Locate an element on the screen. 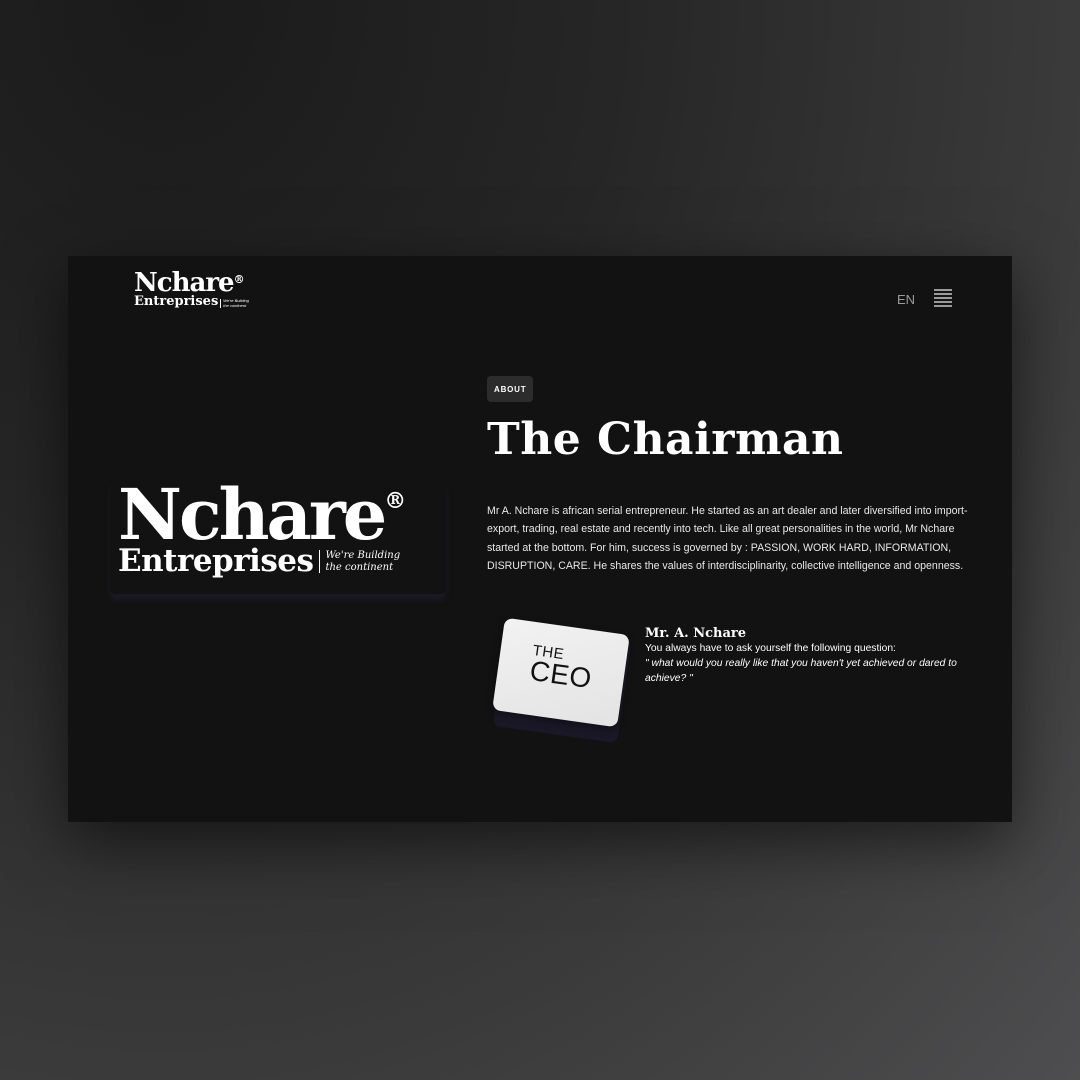  hero-logo-subname: Entreprises is located at coordinates (216, 561).